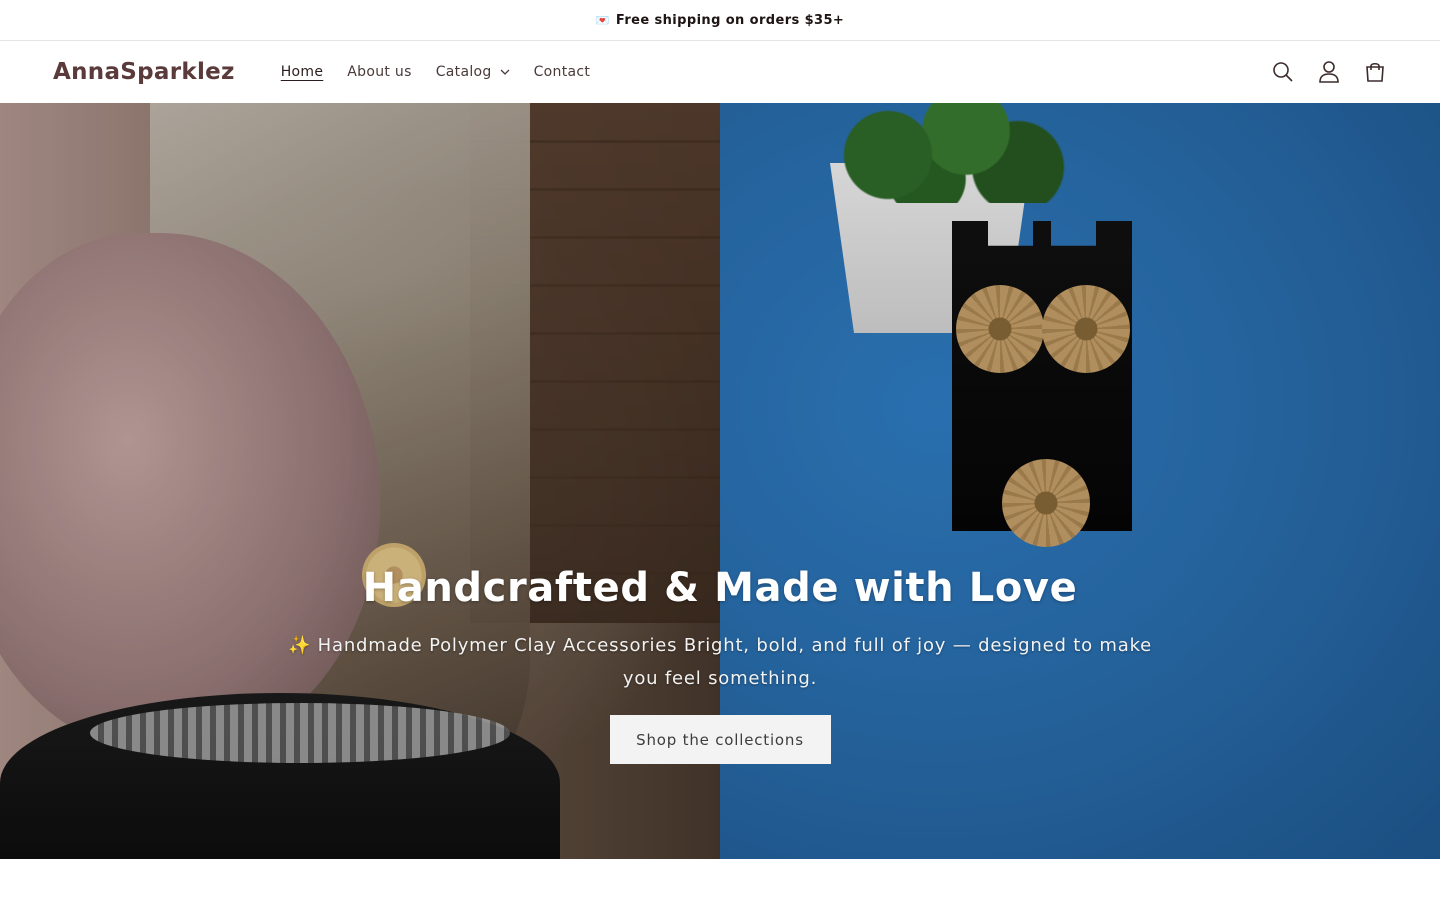 This screenshot has height=900, width=1440. Describe the element at coordinates (602, 20) in the screenshot. I see `heart-letter-icon: 💌` at that location.